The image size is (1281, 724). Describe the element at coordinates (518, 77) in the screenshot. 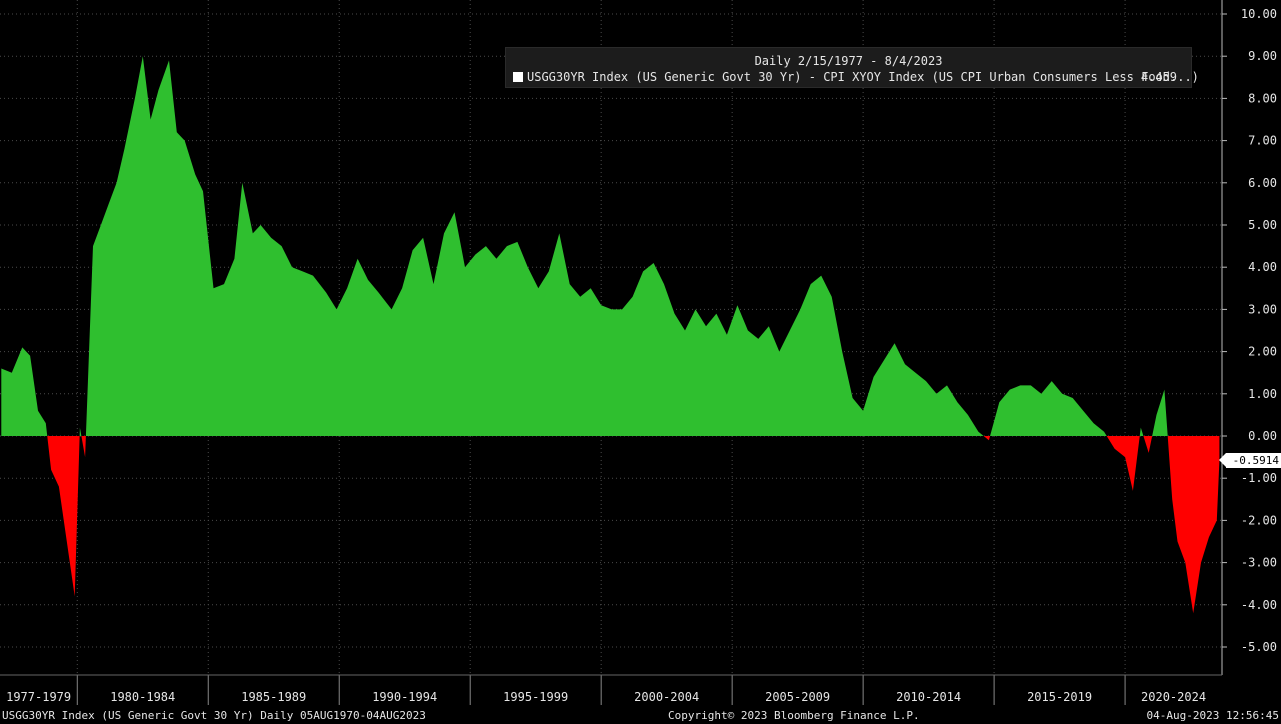

I see `legend-swatch-icon` at that location.